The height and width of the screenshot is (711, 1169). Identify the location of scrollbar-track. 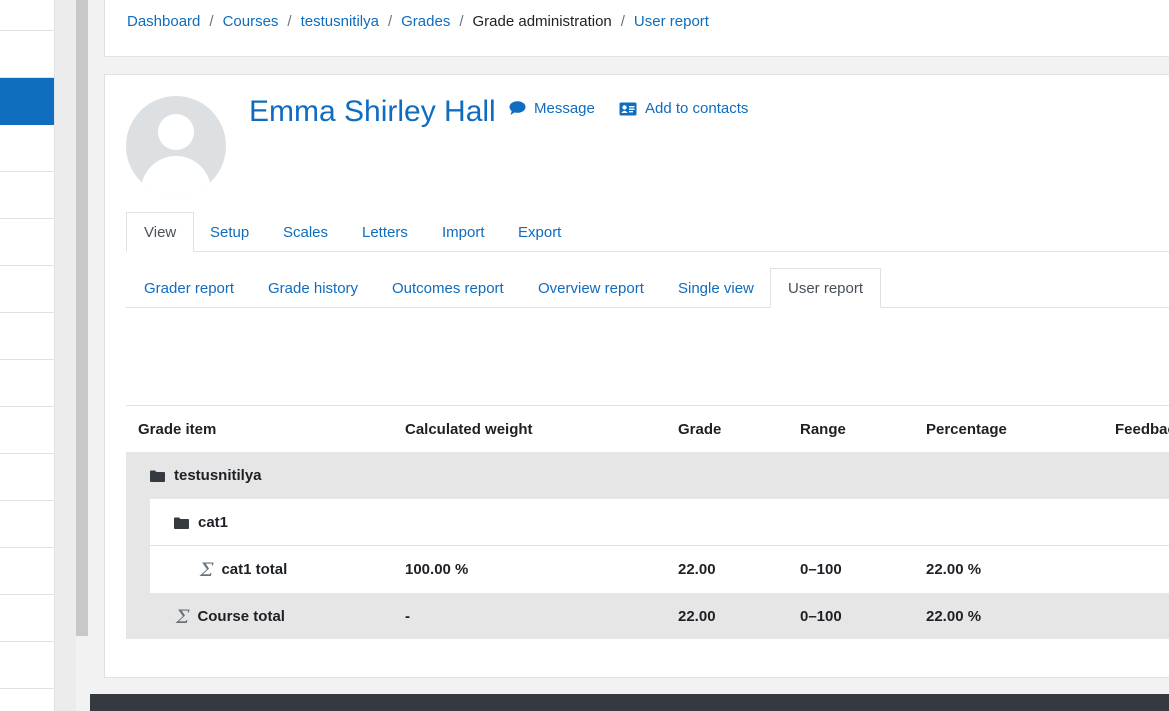
(65, 355).